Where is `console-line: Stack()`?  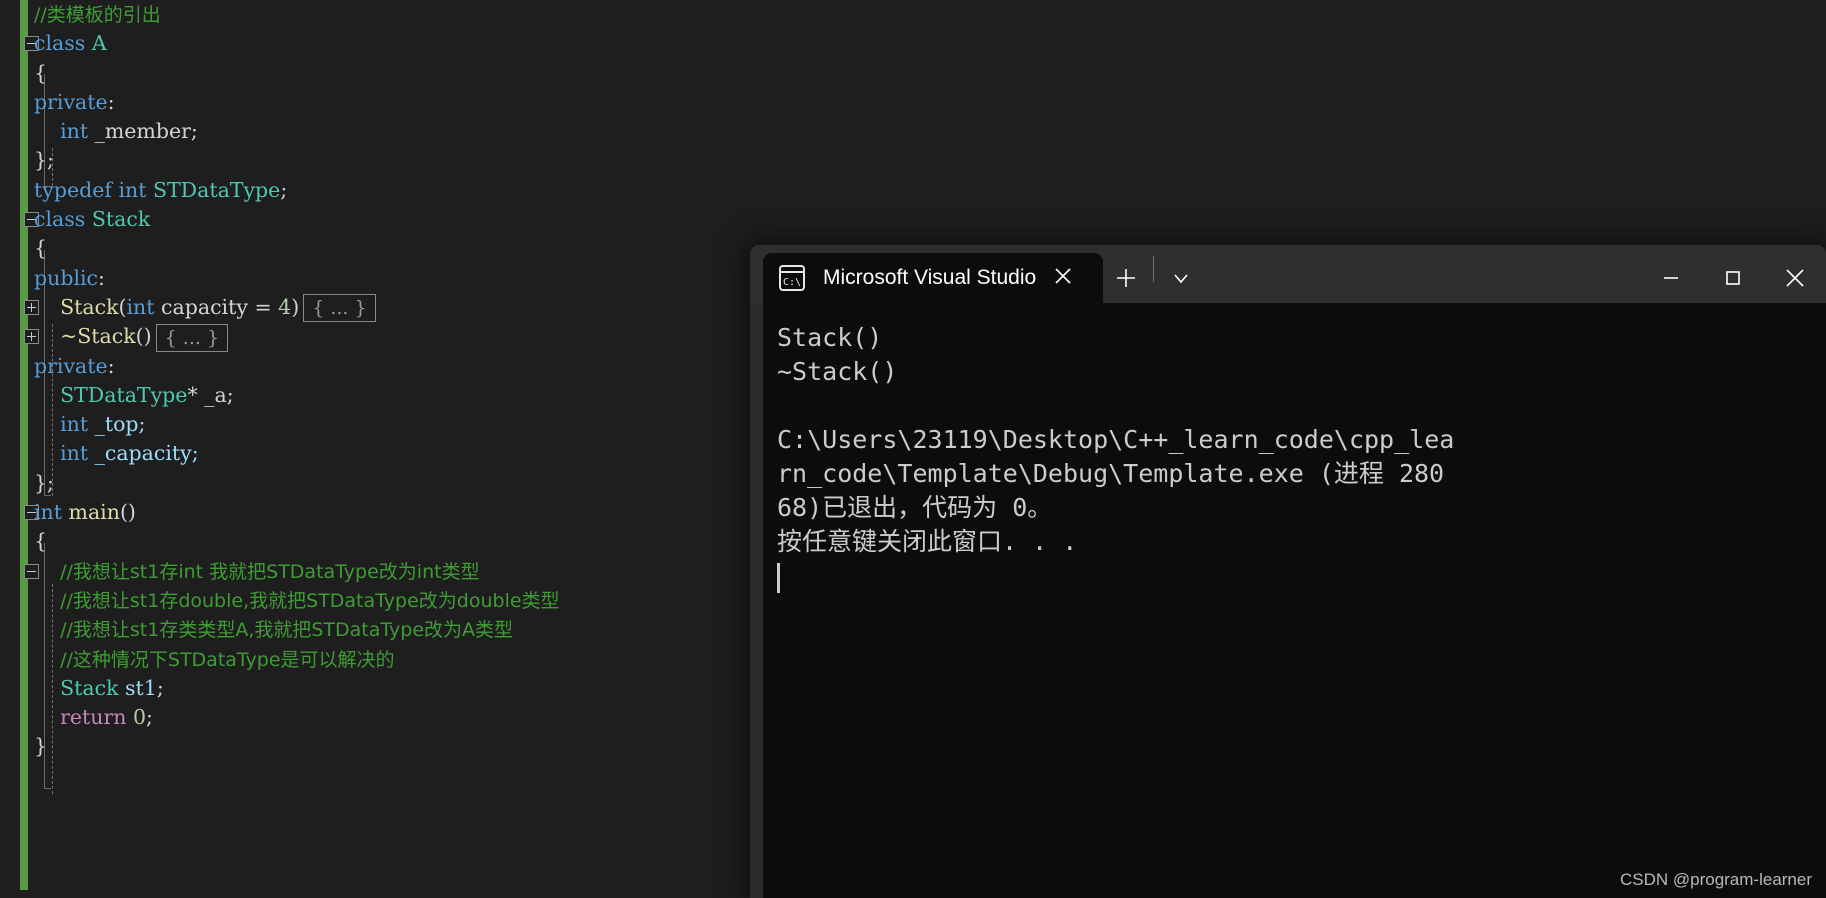
console-line: Stack() is located at coordinates (830, 337).